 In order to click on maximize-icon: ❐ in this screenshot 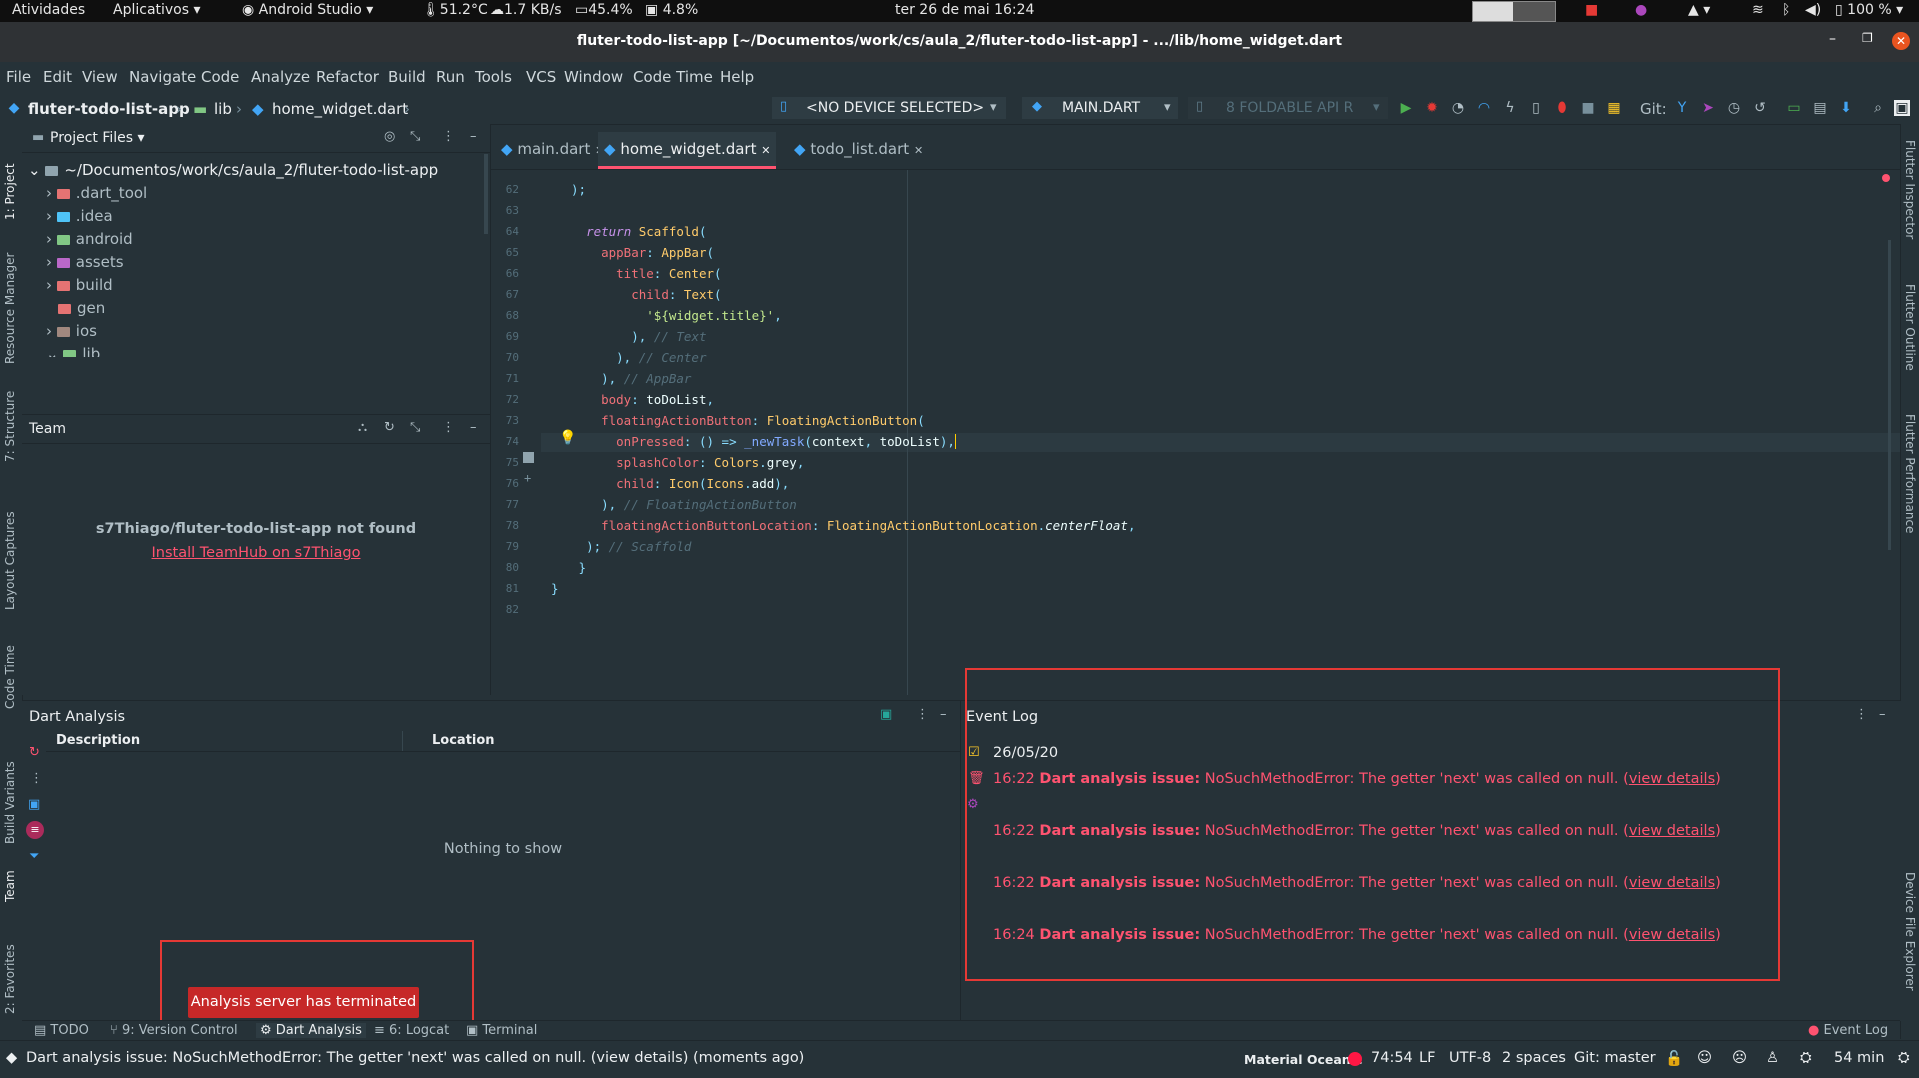, I will do `click(1867, 38)`.